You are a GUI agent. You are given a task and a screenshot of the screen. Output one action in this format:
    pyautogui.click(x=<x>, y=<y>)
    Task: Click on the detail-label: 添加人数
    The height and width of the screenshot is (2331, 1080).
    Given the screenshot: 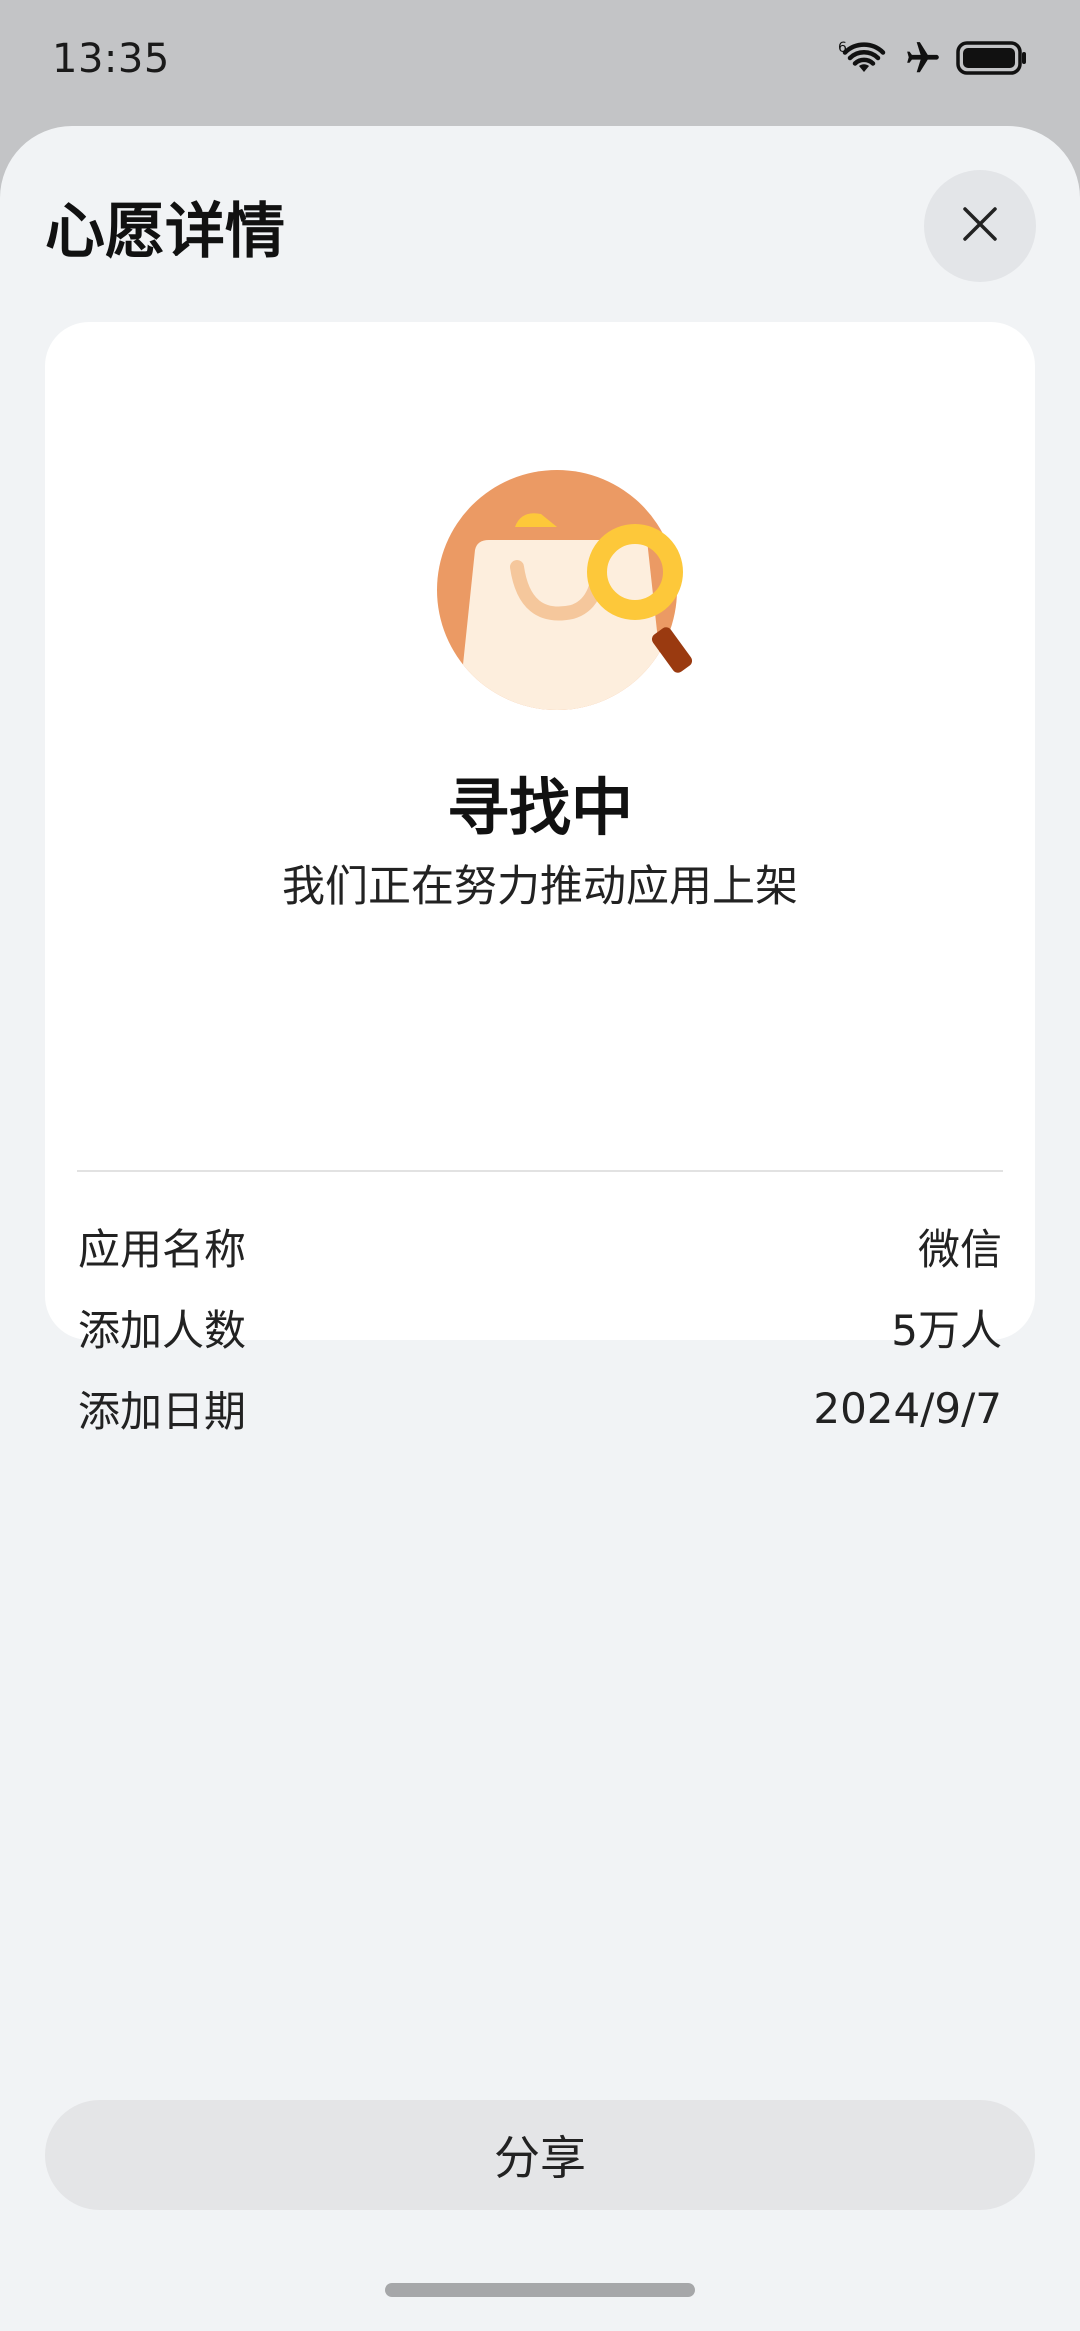 What is the action you would take?
    pyautogui.click(x=162, y=1330)
    